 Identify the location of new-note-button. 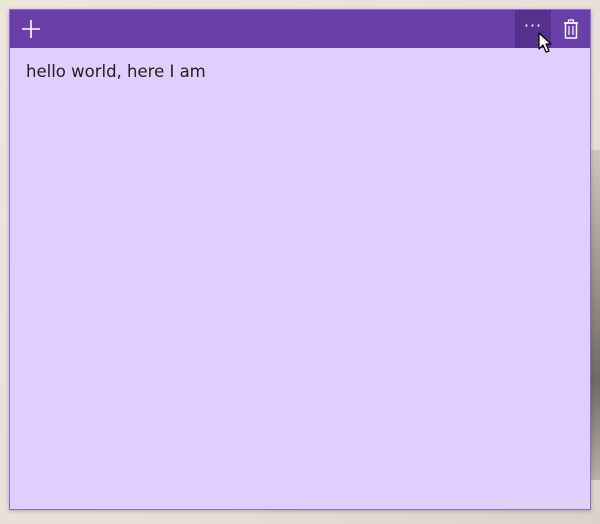
(31, 29).